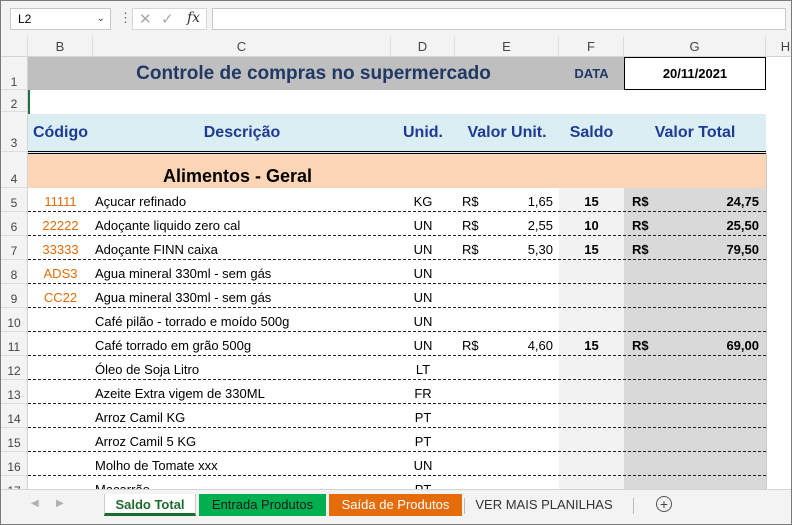 The height and width of the screenshot is (525, 792). Describe the element at coordinates (591, 73) in the screenshot. I see `date-label: DATA` at that location.